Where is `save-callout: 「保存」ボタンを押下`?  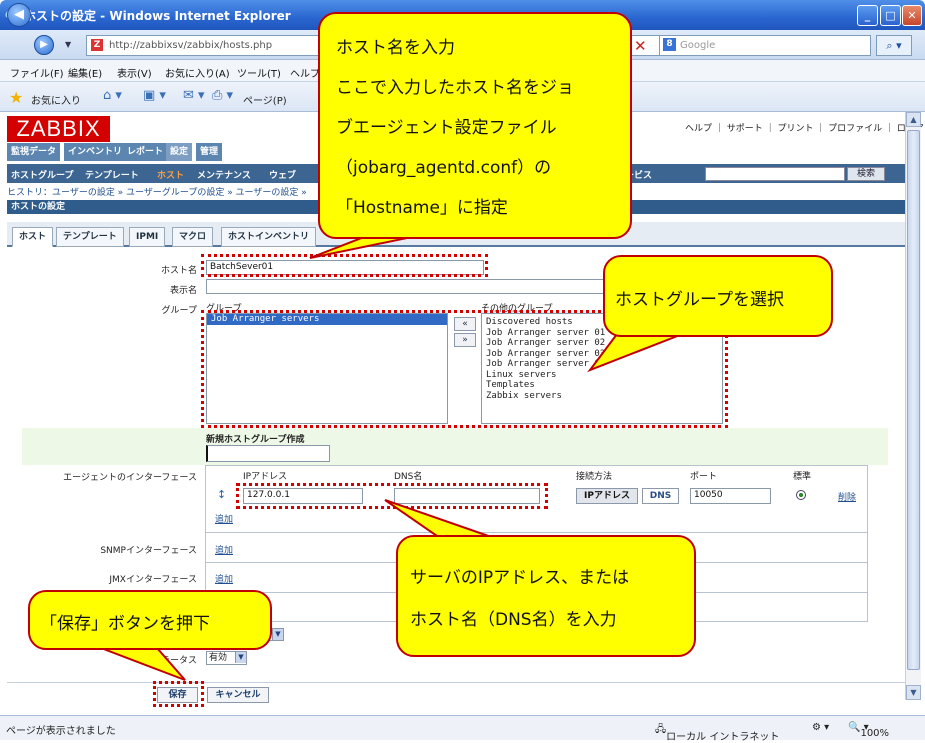
save-callout: 「保存」ボタンを押下 is located at coordinates (150, 620).